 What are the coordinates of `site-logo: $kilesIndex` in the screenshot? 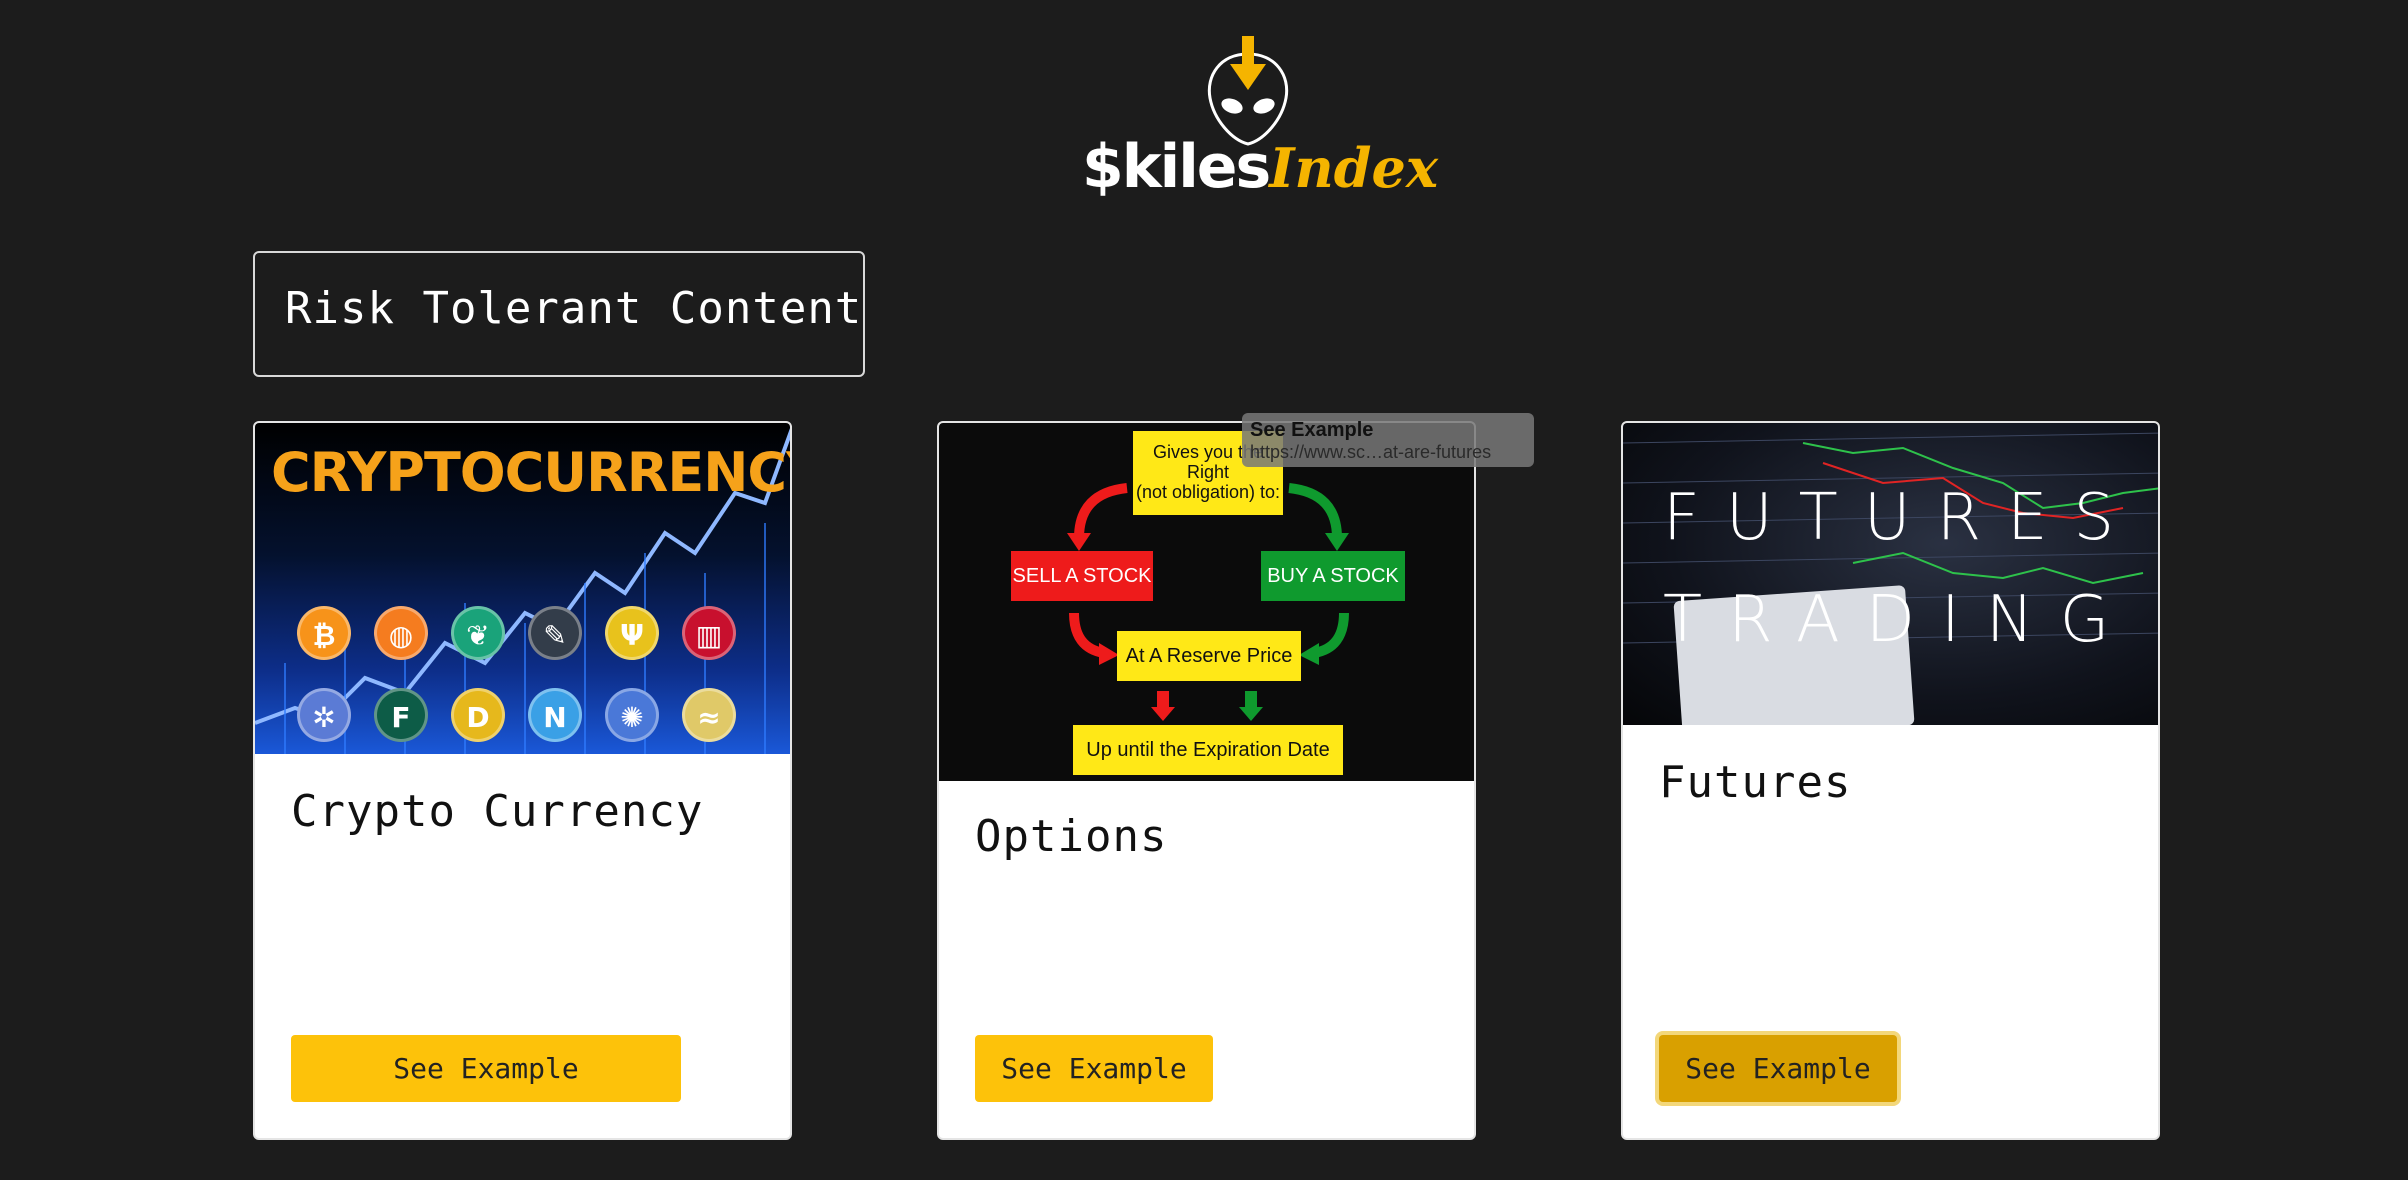 It's located at (1260, 121).